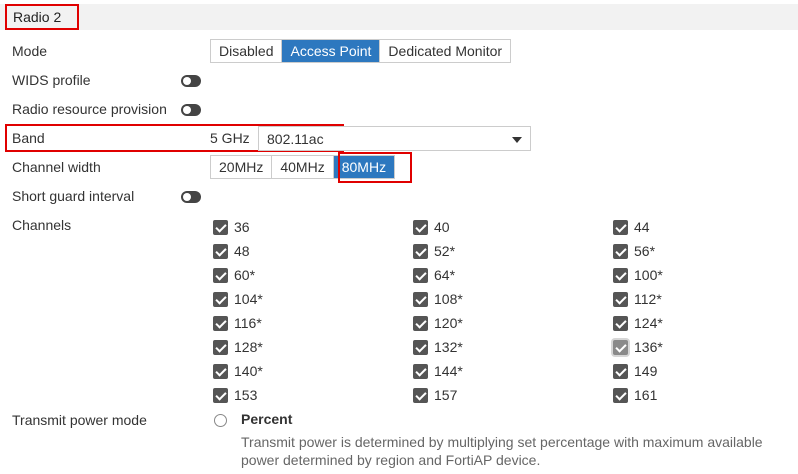 The height and width of the screenshot is (474, 798). I want to click on percent-option-label: Percent, so click(267, 419).